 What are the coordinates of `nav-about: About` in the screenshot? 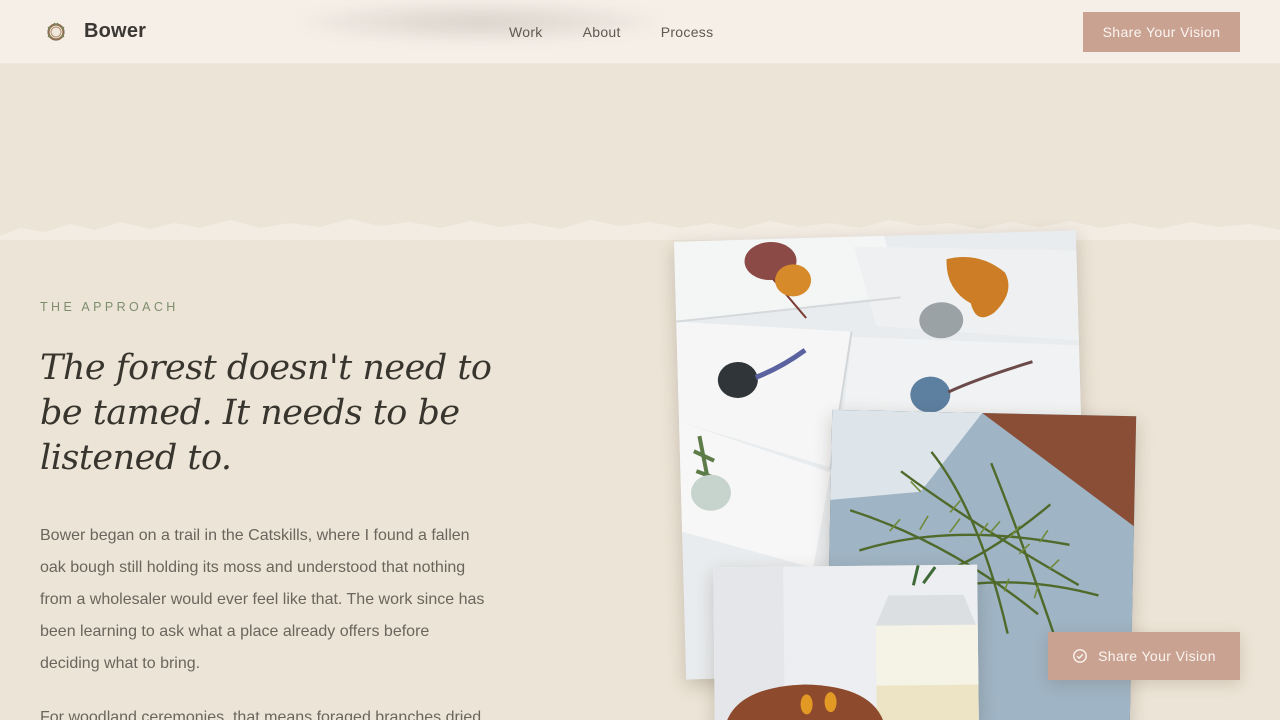 It's located at (602, 32).